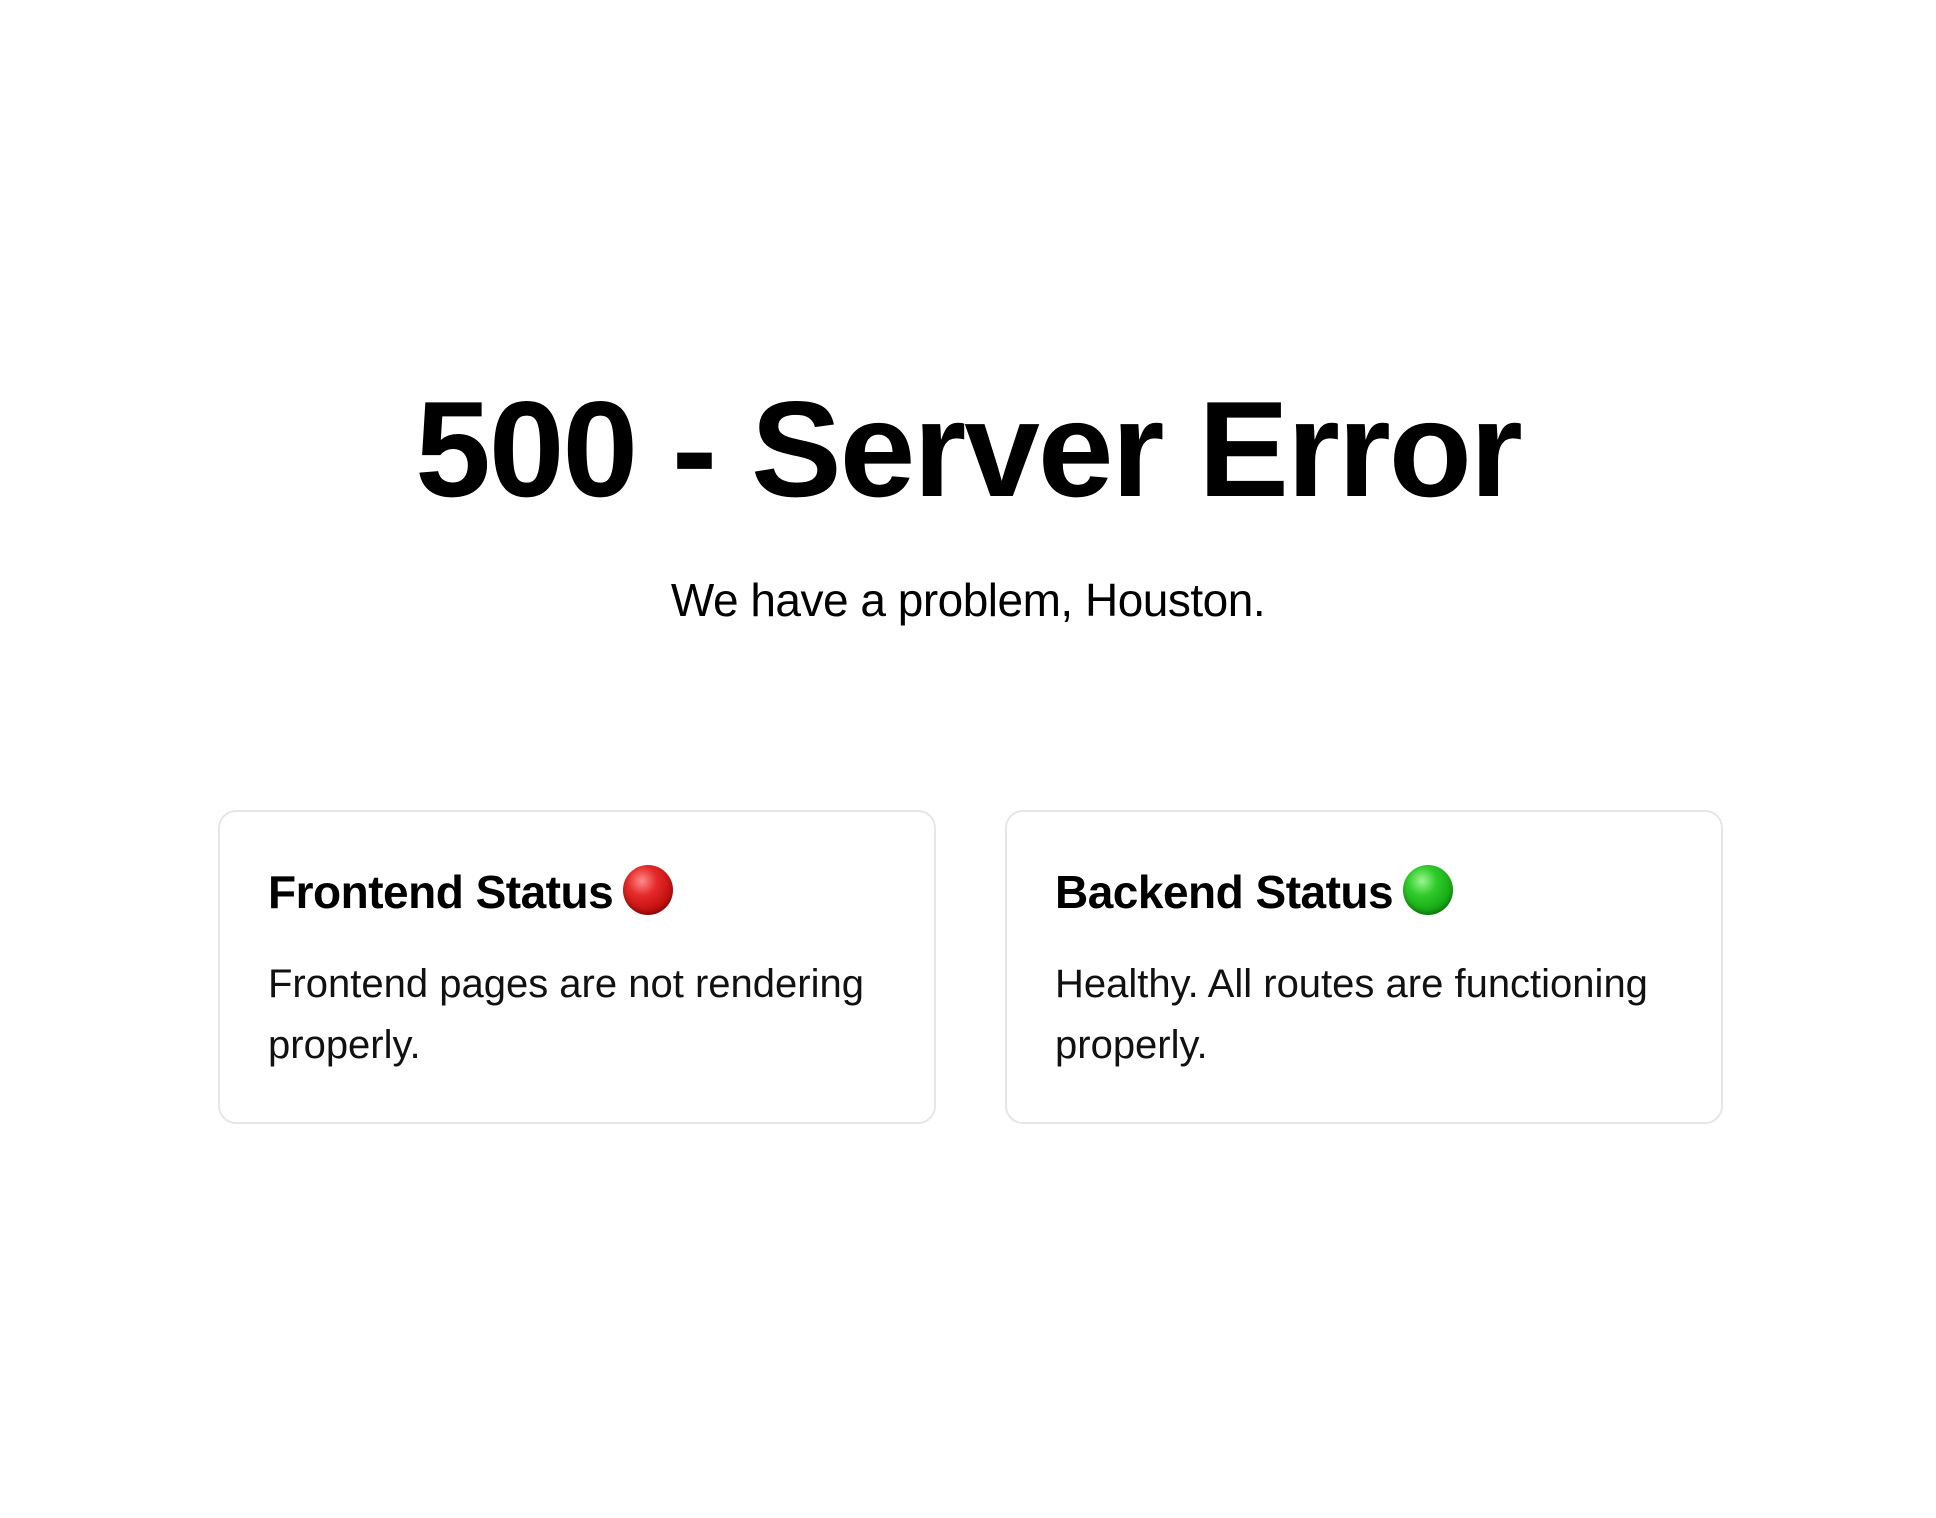  What do you see at coordinates (1428, 890) in the screenshot?
I see `green-circle-icon` at bounding box center [1428, 890].